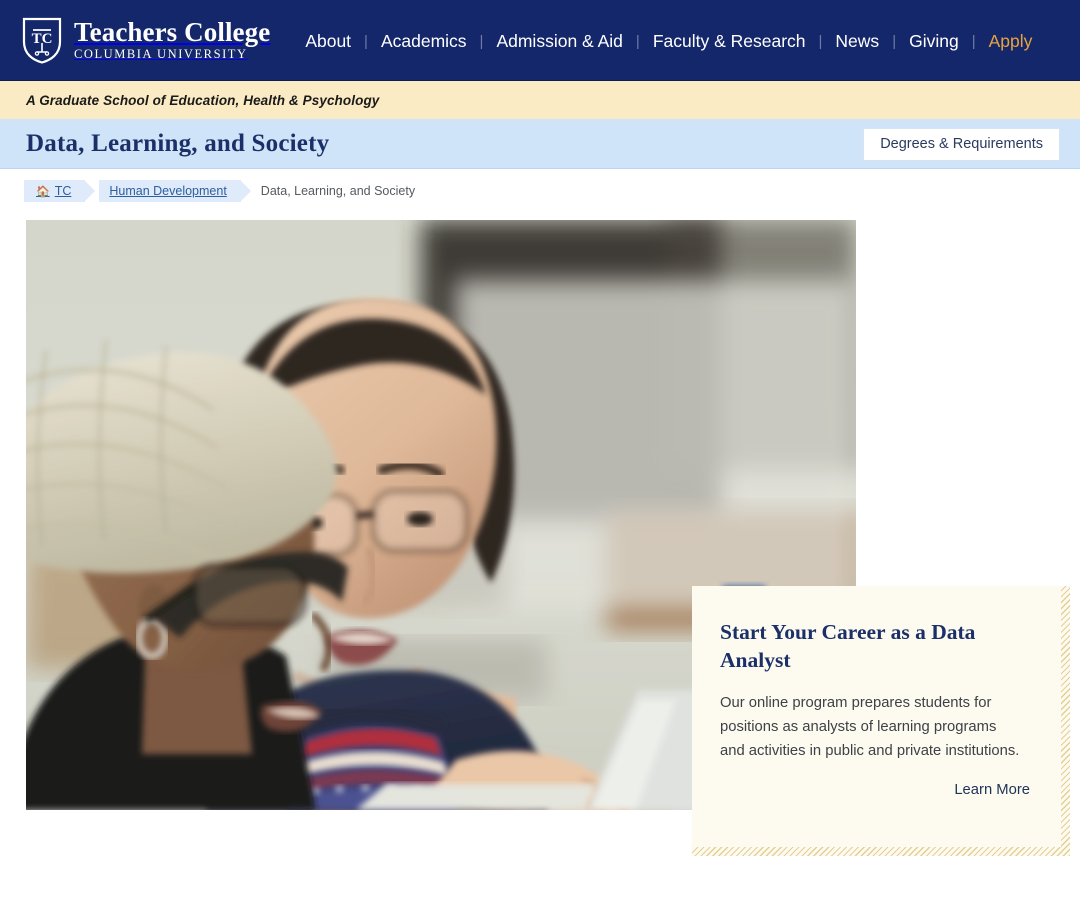  I want to click on page-title: Data, Learning, and Society, so click(178, 143).